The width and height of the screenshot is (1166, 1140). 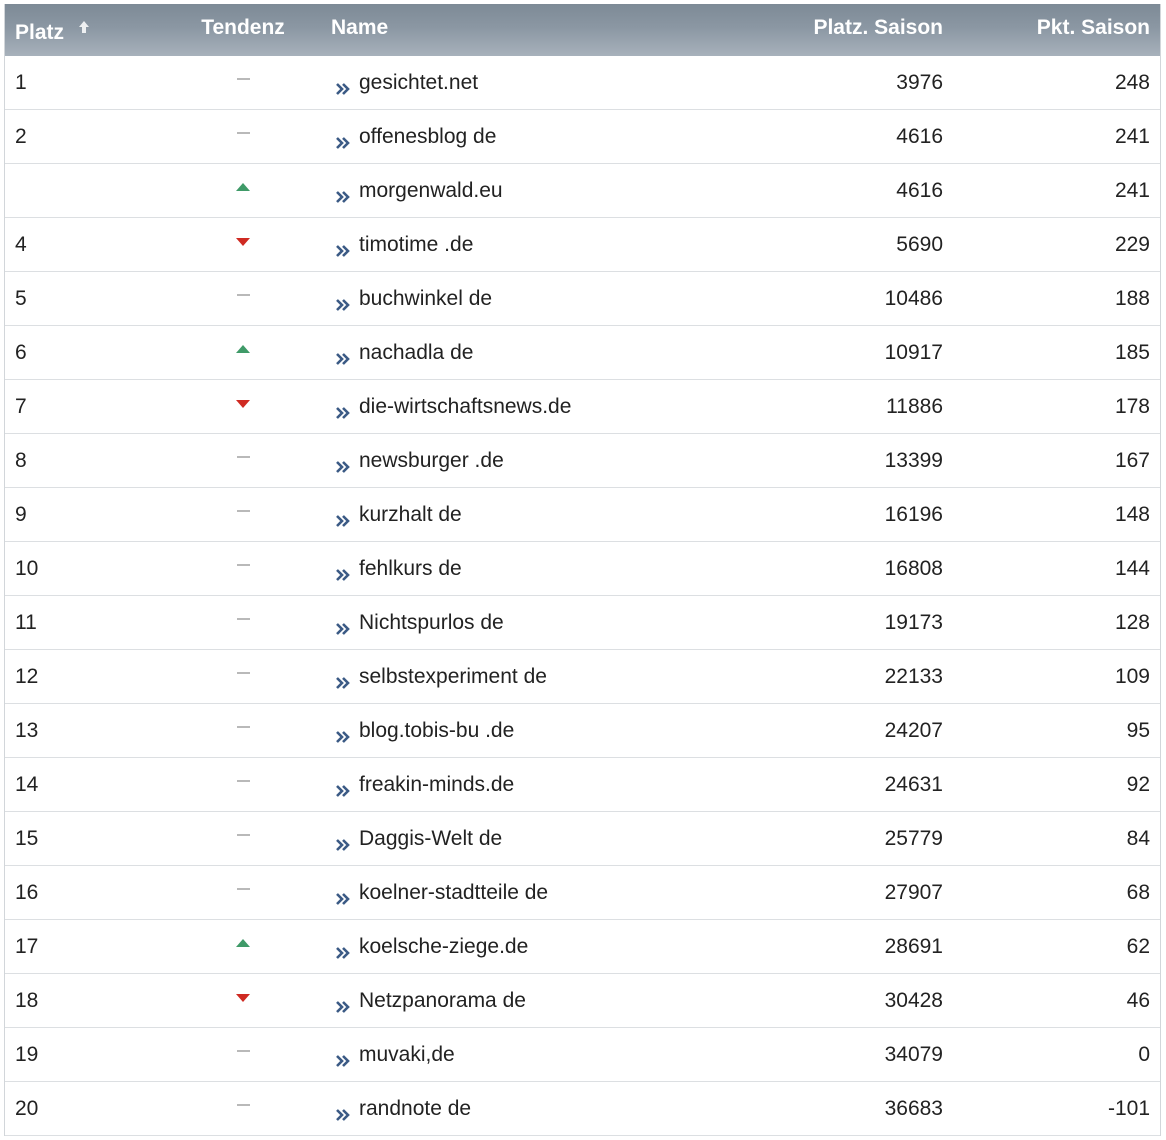 I want to click on cell-platz: 16, so click(x=27, y=892).